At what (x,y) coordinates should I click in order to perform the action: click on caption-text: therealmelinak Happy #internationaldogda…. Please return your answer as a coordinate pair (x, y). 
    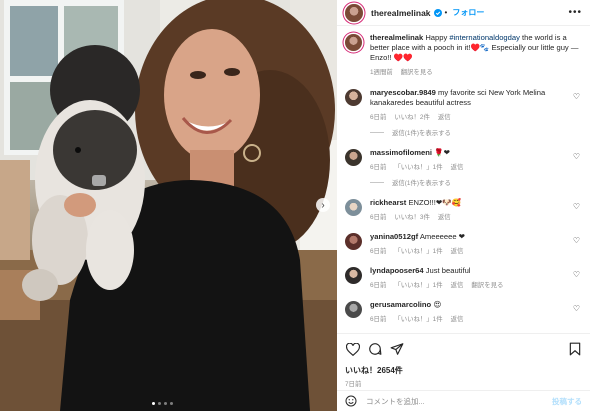
    Looking at the image, I should click on (475, 48).